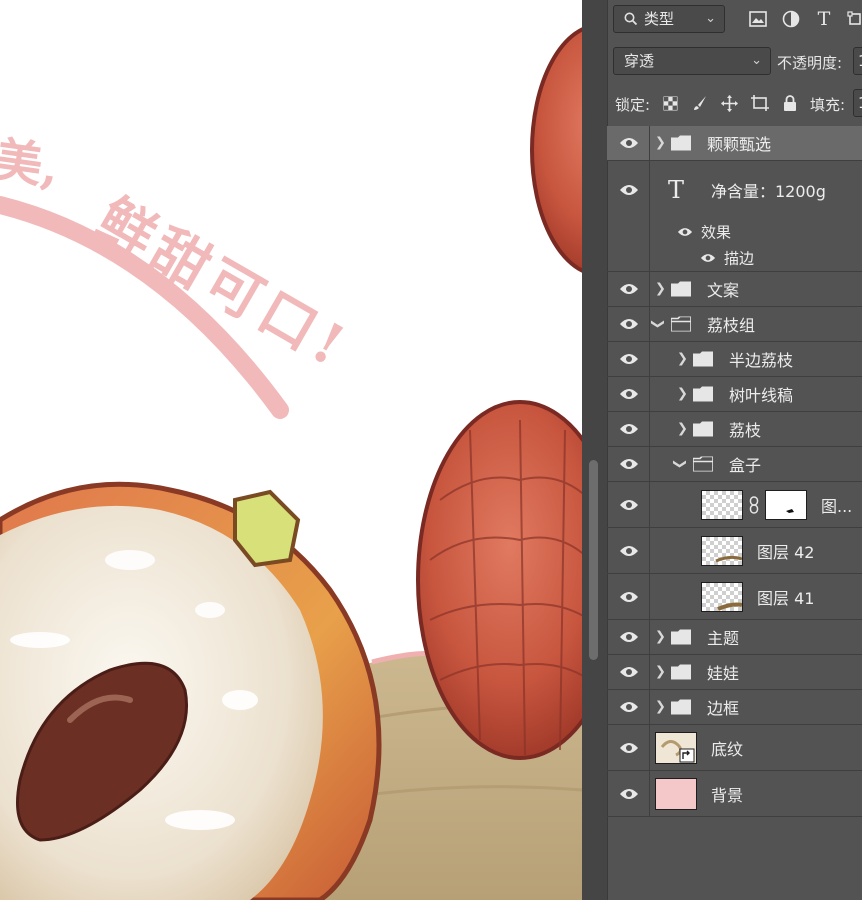 Image resolution: width=862 pixels, height=900 pixels. What do you see at coordinates (729, 103) in the screenshot?
I see `lock-position-icon` at bounding box center [729, 103].